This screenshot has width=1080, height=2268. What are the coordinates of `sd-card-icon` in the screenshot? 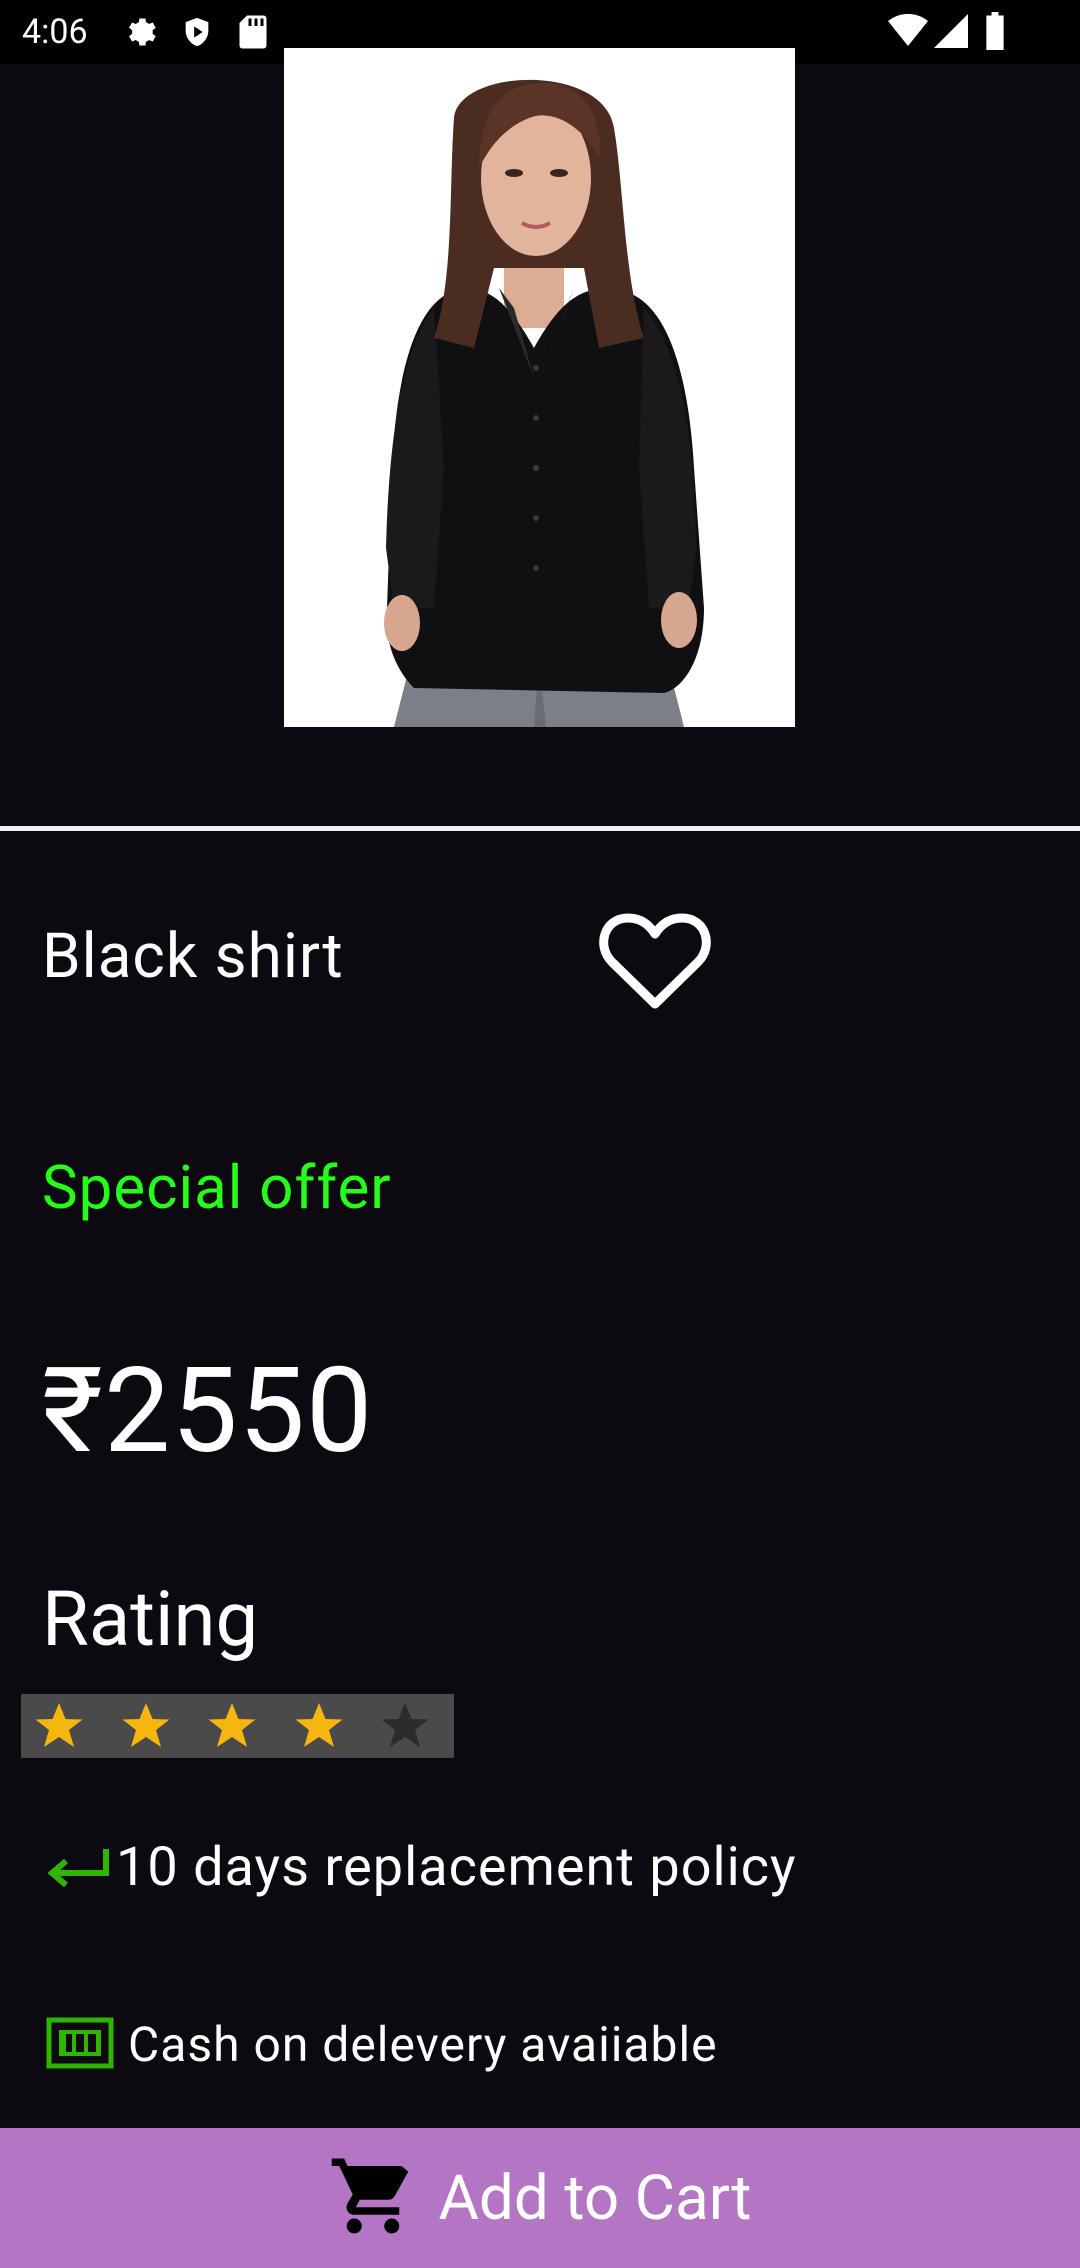 It's located at (253, 34).